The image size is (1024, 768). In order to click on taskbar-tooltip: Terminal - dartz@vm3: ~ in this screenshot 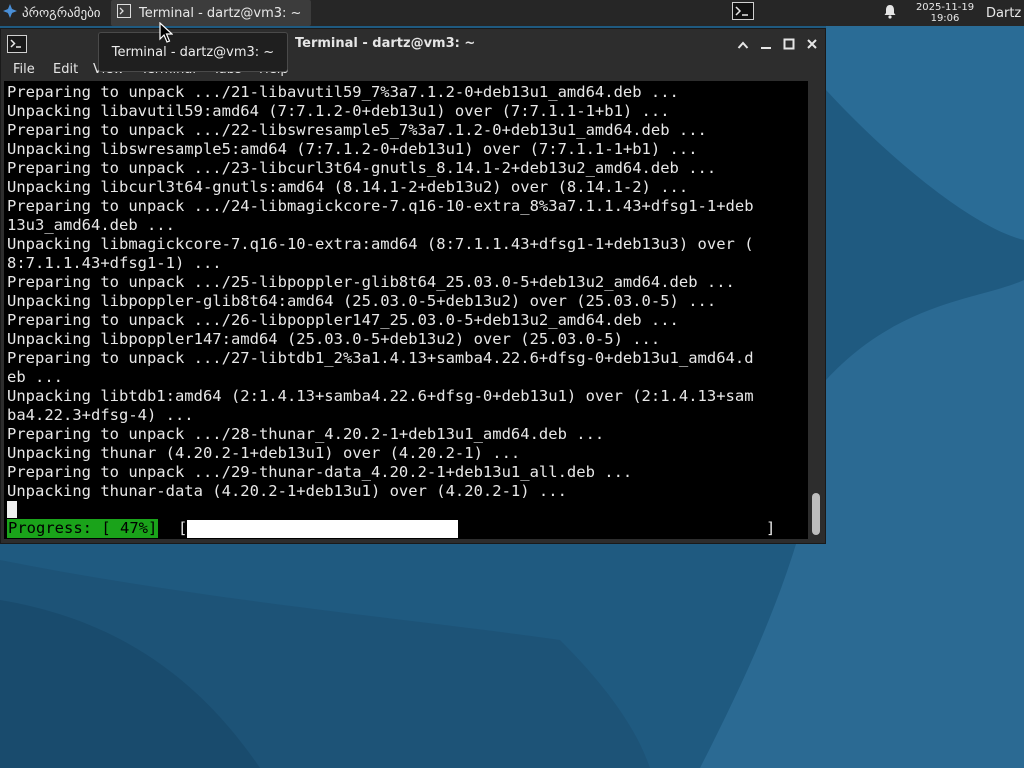, I will do `click(193, 52)`.